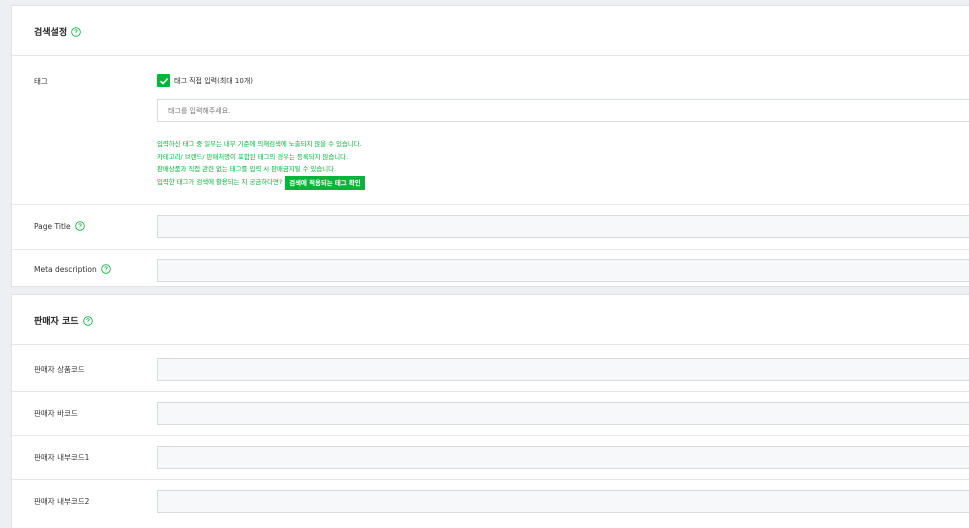 The height and width of the screenshot is (528, 969). I want to click on section-title: 판매자 코드, so click(63, 320).